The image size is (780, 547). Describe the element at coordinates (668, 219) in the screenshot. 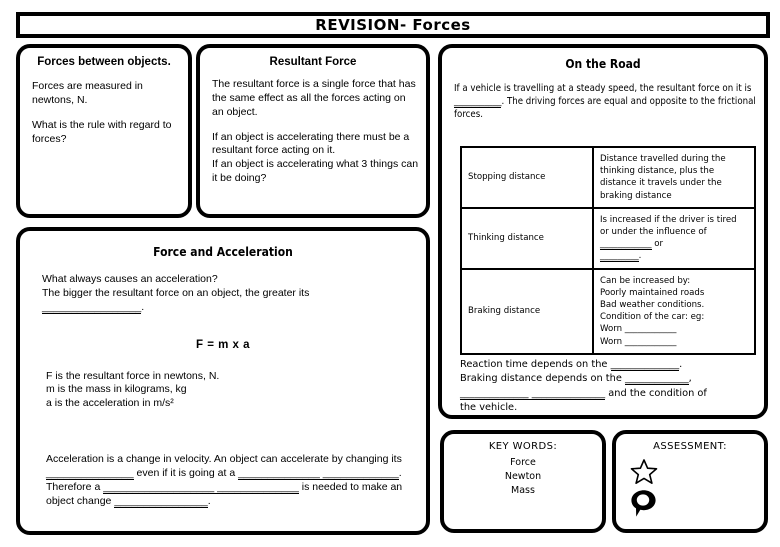

I see `thinking-desc-line-1: Is increased if the driver is tired` at that location.